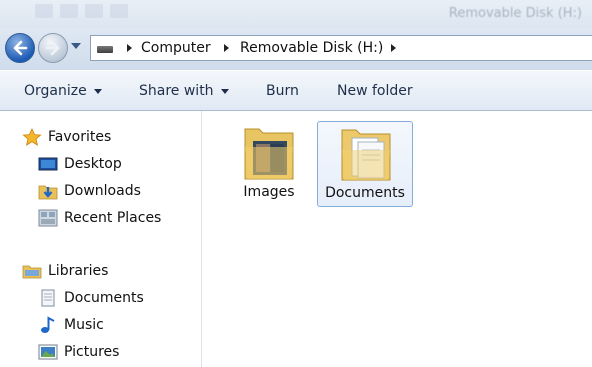 The image size is (592, 367). Describe the element at coordinates (80, 137) in the screenshot. I see `favorites-label: Favorites` at that location.